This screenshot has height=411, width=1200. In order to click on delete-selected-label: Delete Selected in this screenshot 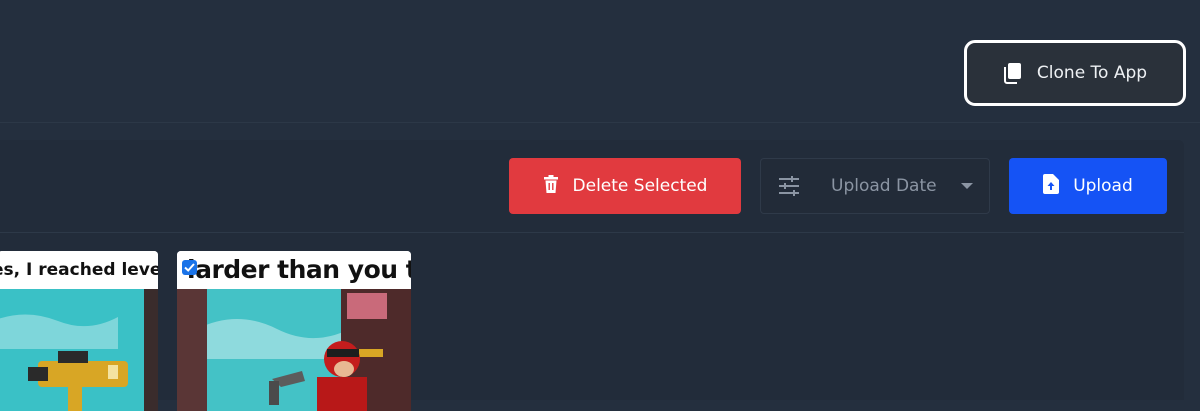, I will do `click(640, 186)`.